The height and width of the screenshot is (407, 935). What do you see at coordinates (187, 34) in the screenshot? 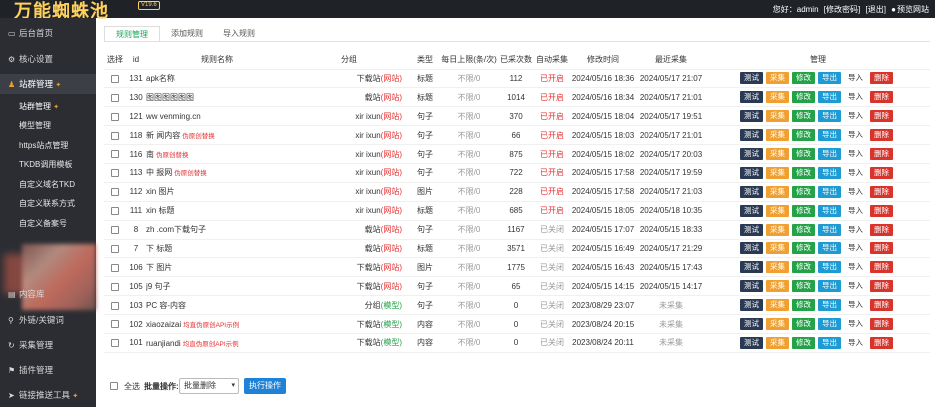
I see `tab-add-rule: 添加规则` at bounding box center [187, 34].